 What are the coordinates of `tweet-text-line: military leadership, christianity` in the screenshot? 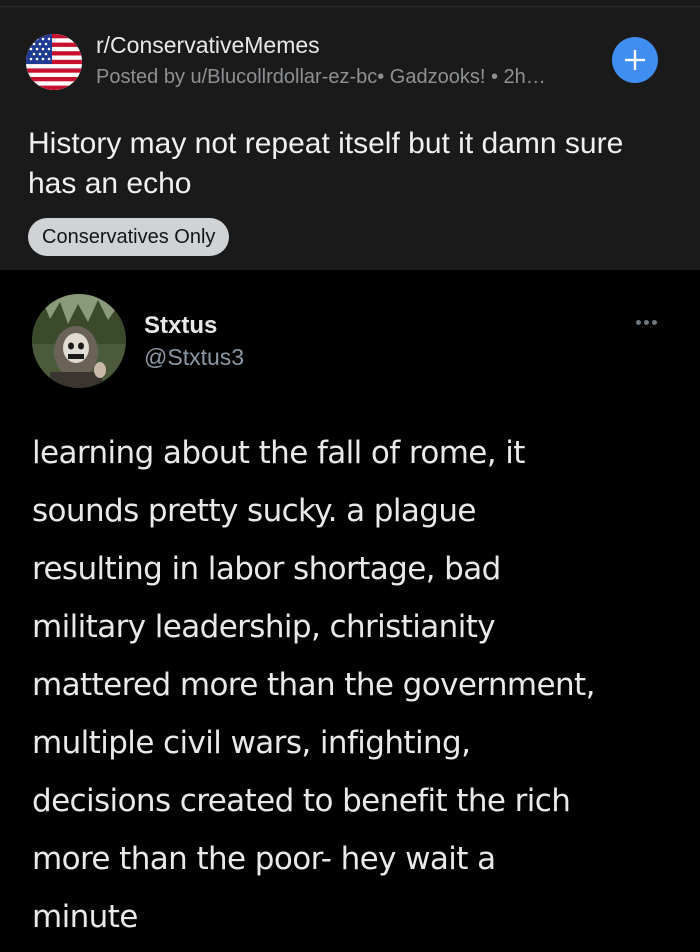 It's located at (264, 627).